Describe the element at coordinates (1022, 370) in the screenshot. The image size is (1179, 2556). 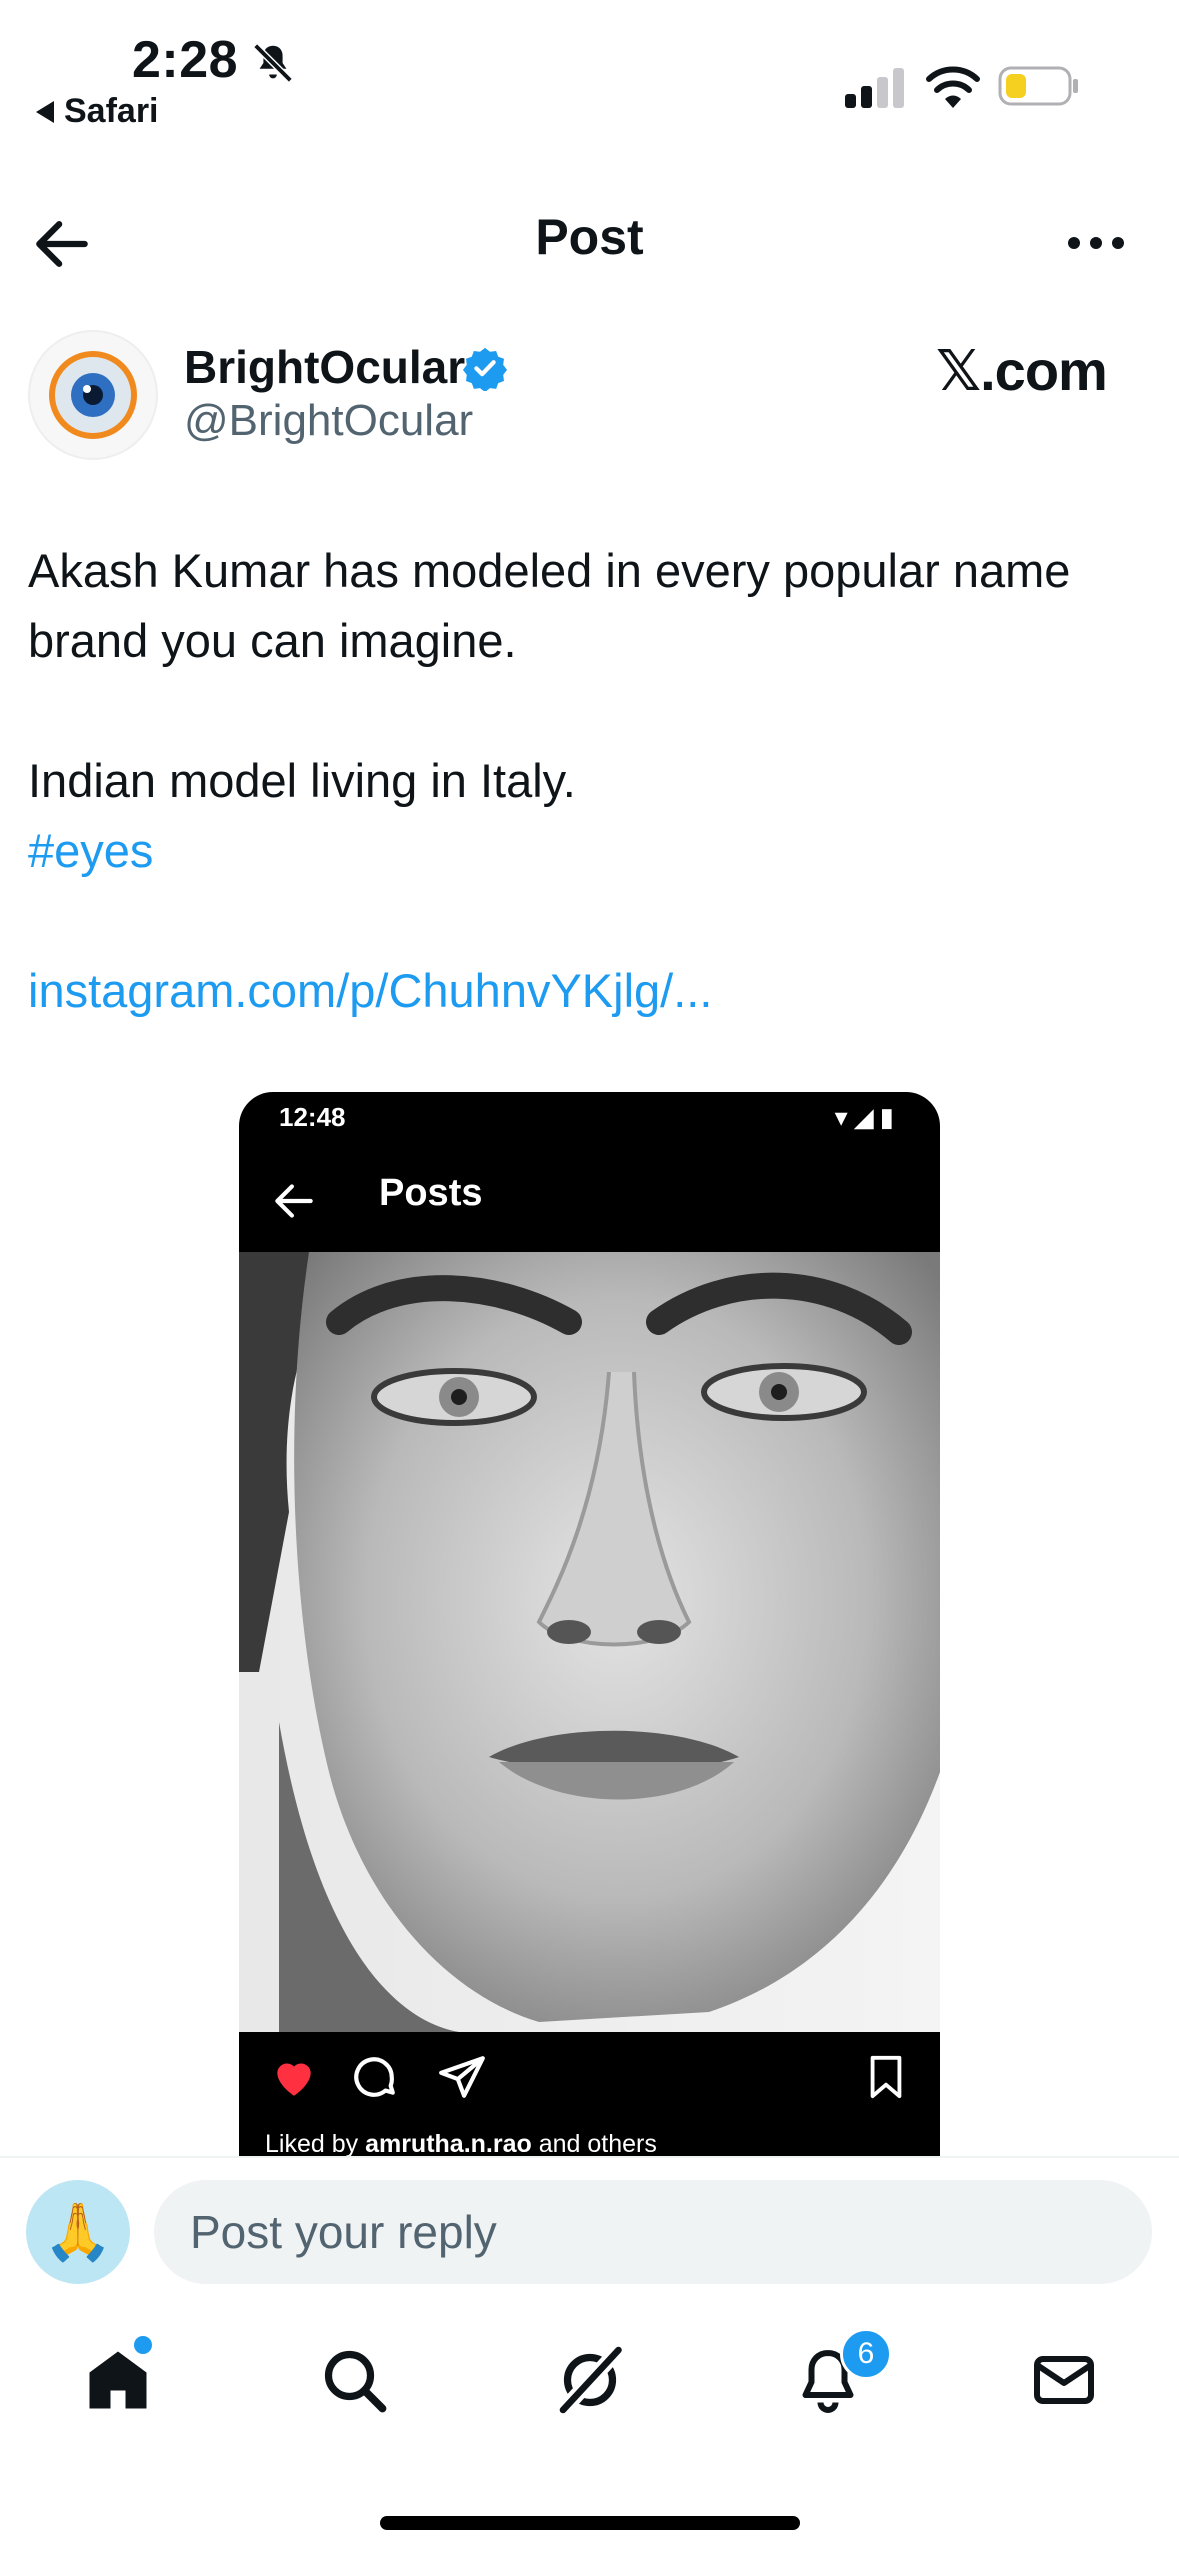
I see `source-domain: 𝕏.com` at that location.